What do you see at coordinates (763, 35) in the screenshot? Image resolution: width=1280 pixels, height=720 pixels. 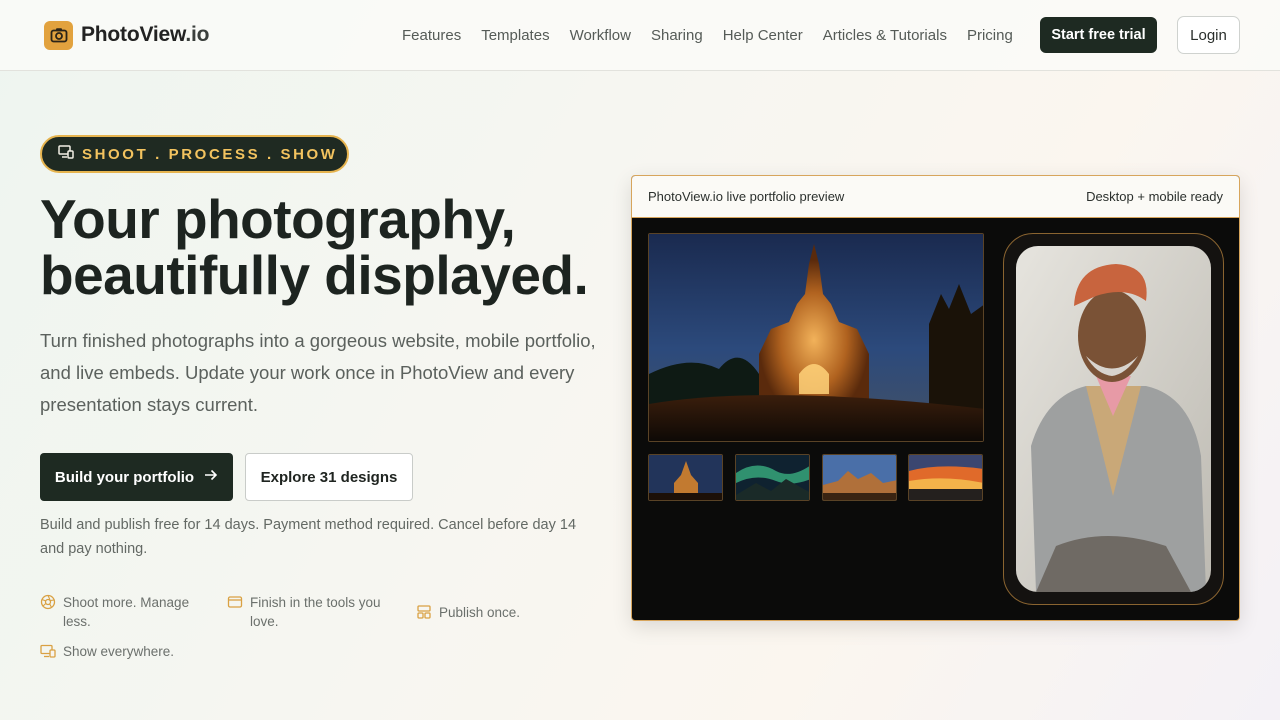 I see `nav-link-help-center: Help Center` at bounding box center [763, 35].